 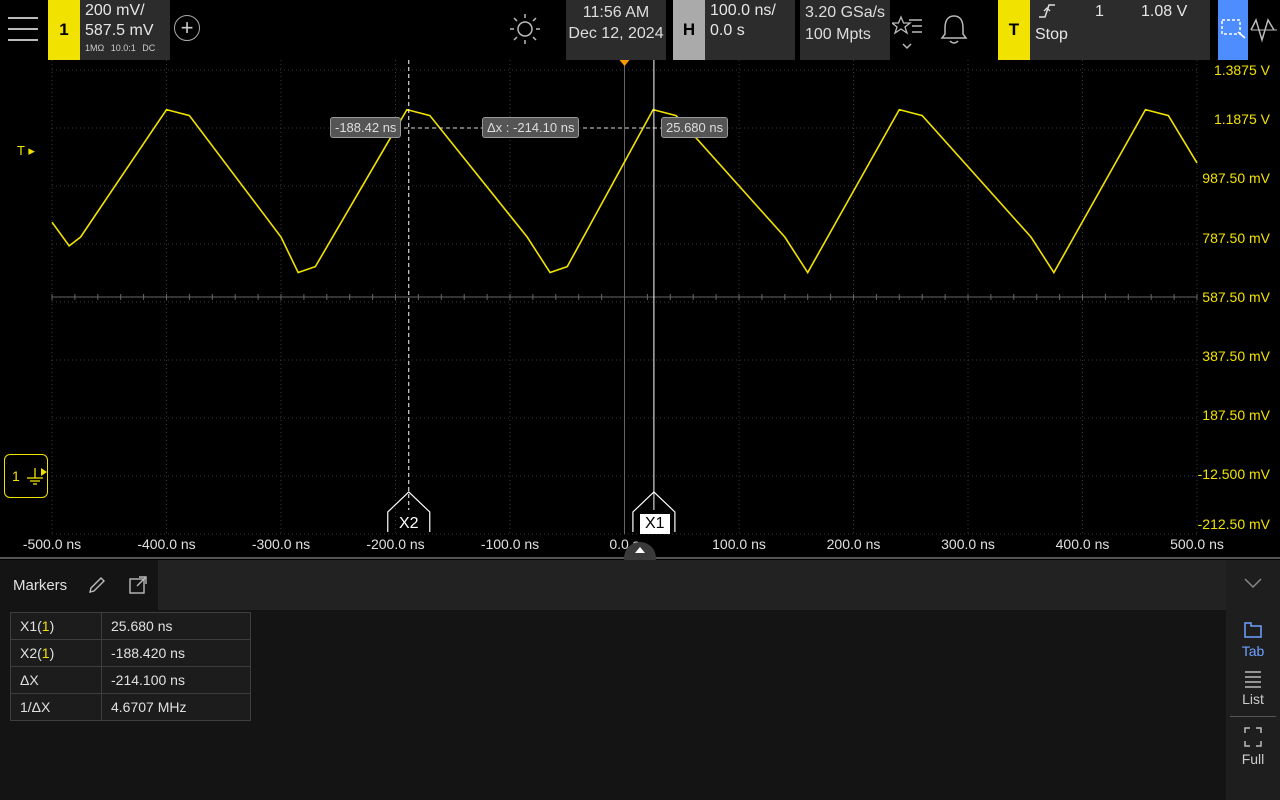 What do you see at coordinates (31, 653) in the screenshot?
I see `marker-name-text: X2(` at bounding box center [31, 653].